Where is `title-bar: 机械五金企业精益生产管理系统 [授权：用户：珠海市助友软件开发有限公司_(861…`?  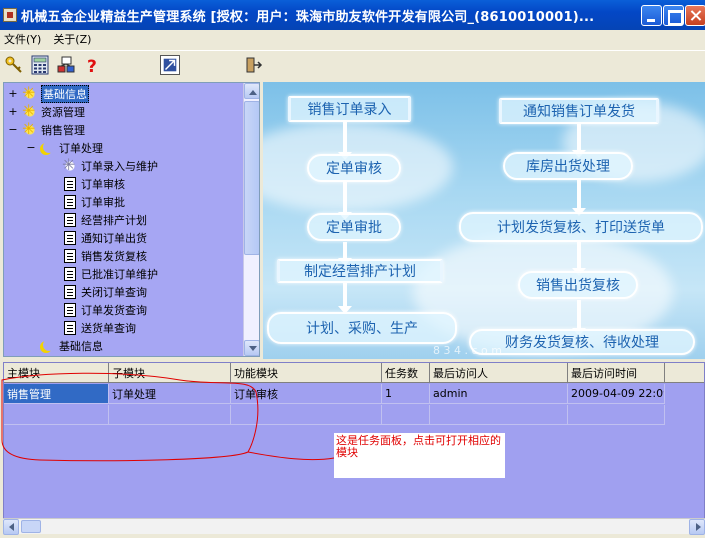
title-bar: 机械五金企业精益生产管理系统 [授权：用户：珠海市助友软件开发有限公司_(861… is located at coordinates (352, 15).